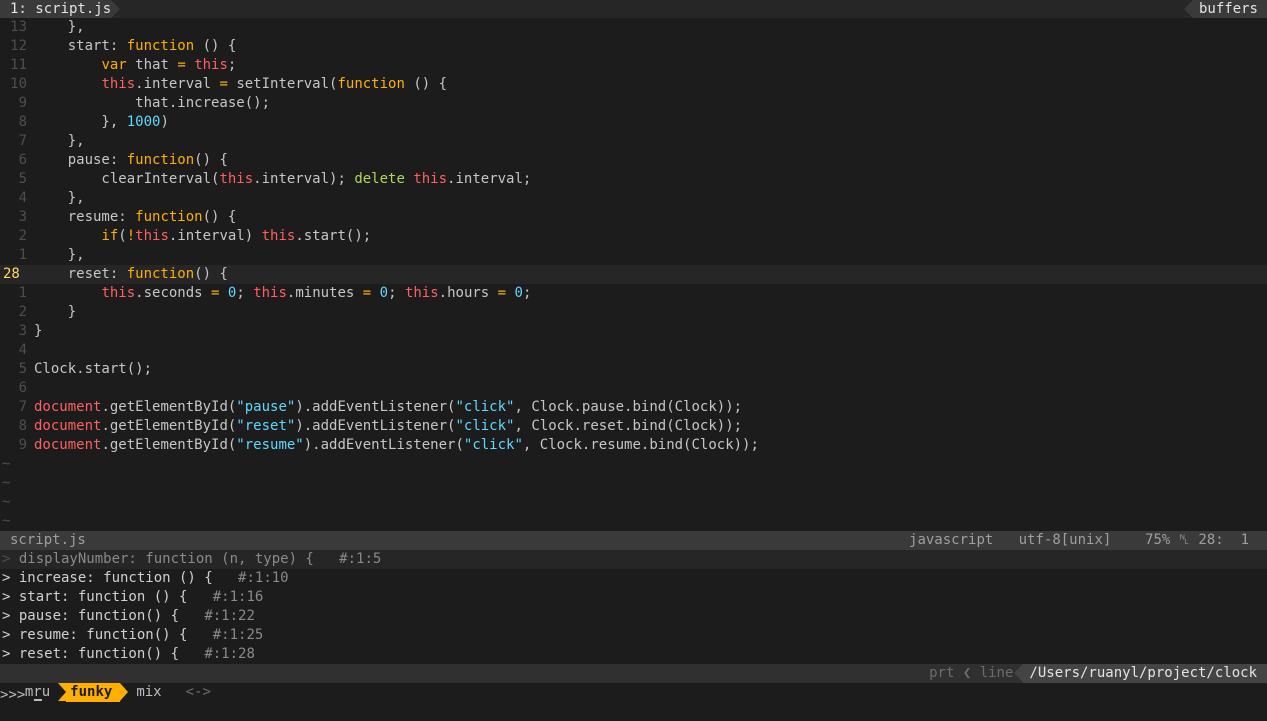 This screenshot has width=1267, height=721. What do you see at coordinates (11, 274) in the screenshot?
I see `line-number: 28` at bounding box center [11, 274].